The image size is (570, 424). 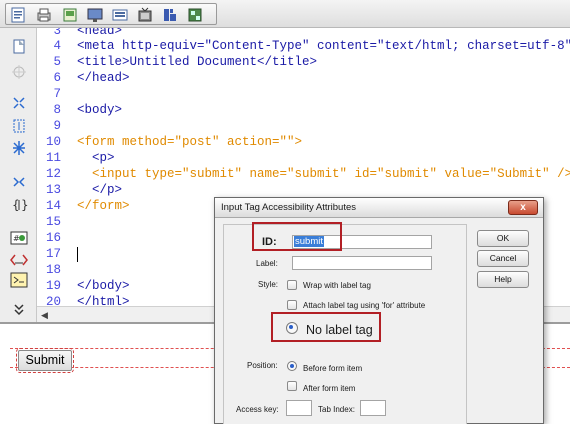 What do you see at coordinates (285, 14) in the screenshot?
I see `toolbar` at bounding box center [285, 14].